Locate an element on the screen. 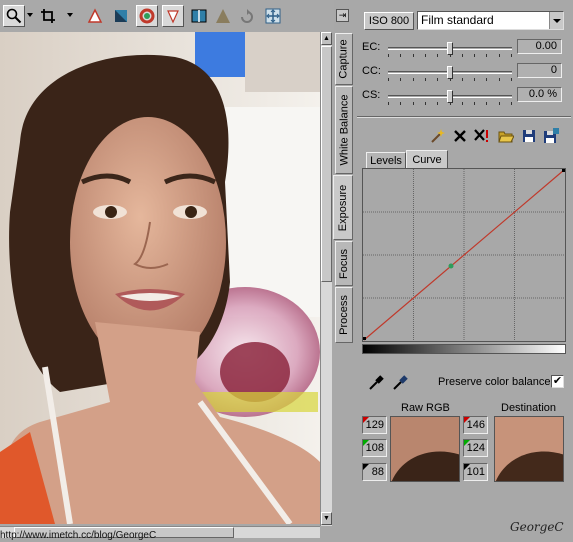  crop-icon is located at coordinates (48, 16).